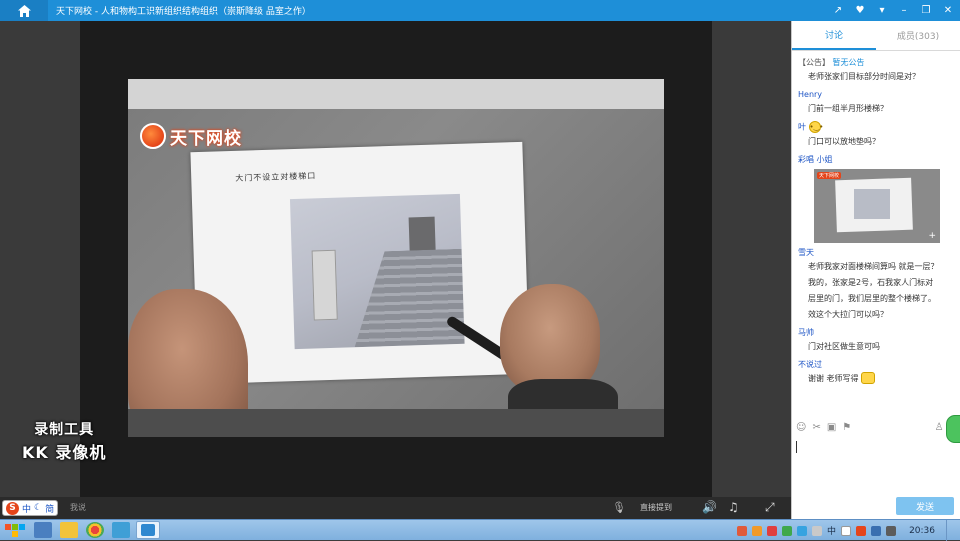 The height and width of the screenshot is (541, 960). I want to click on video-bottom-shade, so click(396, 423).